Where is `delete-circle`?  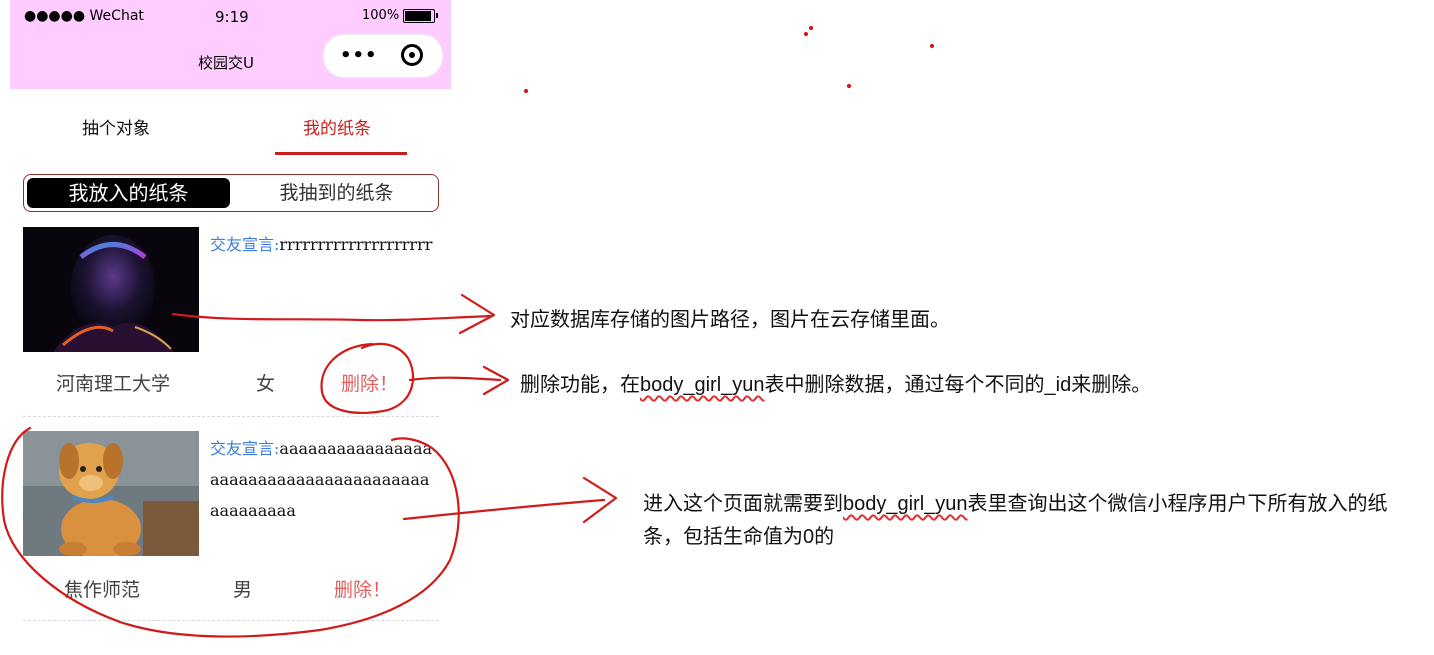 delete-circle is located at coordinates (367, 378).